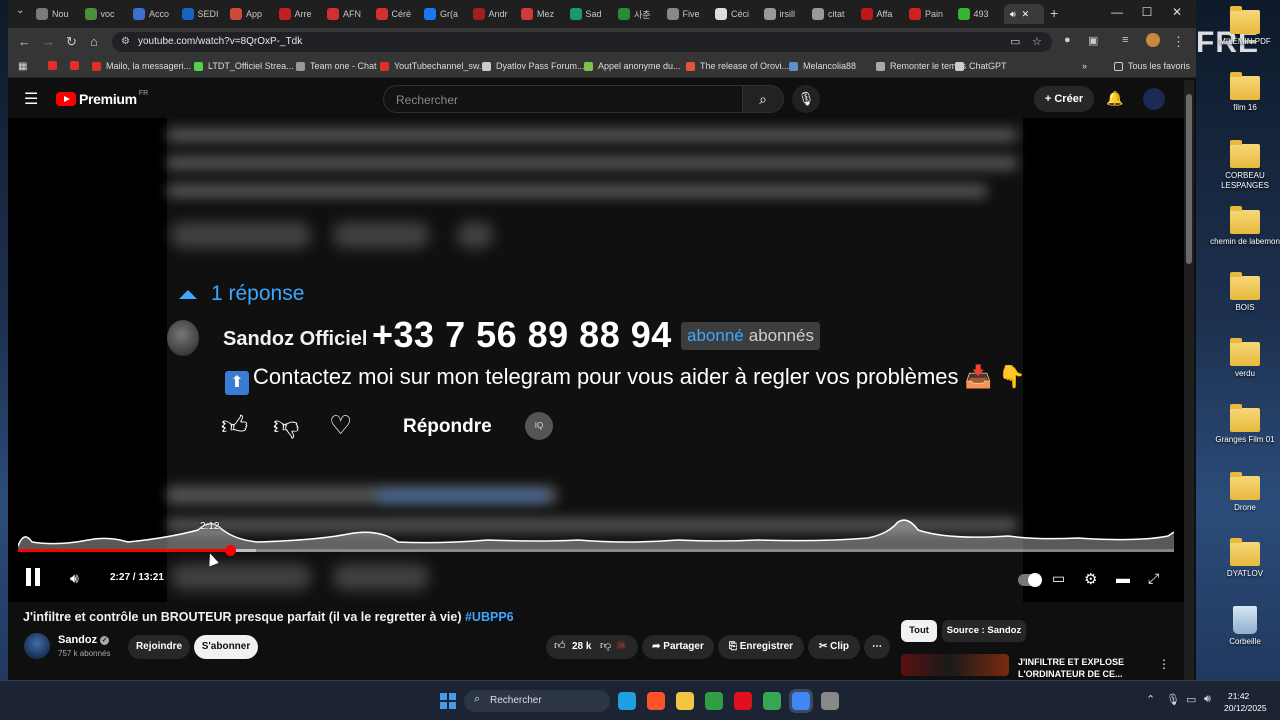 This screenshot has height=720, width=1280. What do you see at coordinates (397, 14) in the screenshot?
I see `browser-tab: Céré` at bounding box center [397, 14].